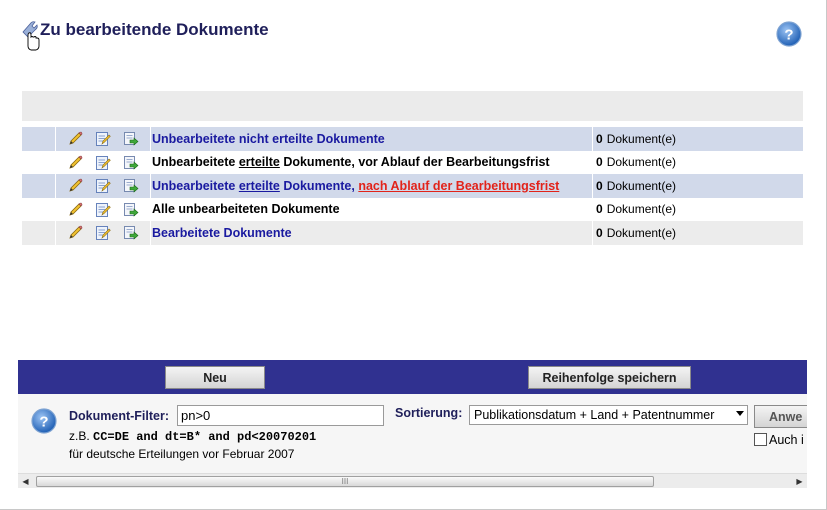  Describe the element at coordinates (412, 106) in the screenshot. I see `toolbar-area` at that location.